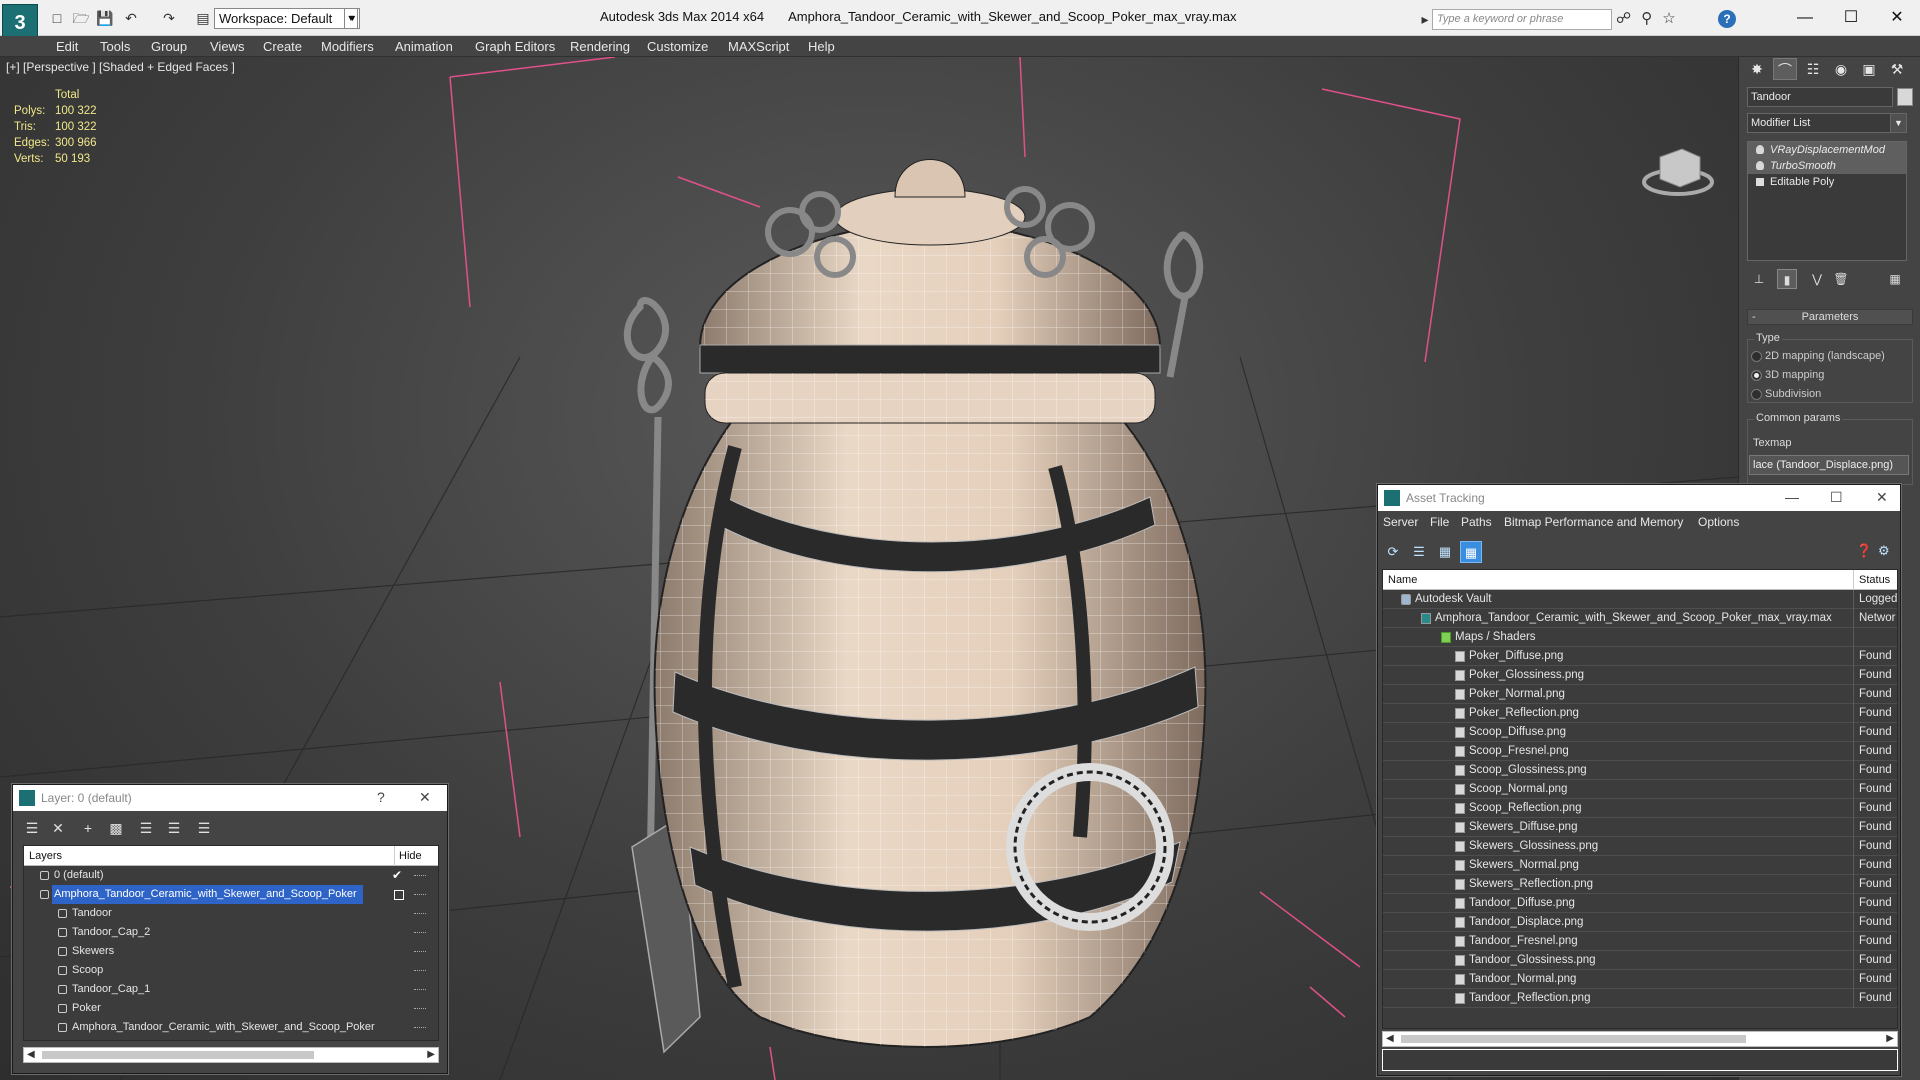 The image size is (1920, 1080). Describe the element at coordinates (1640, 941) in the screenshot. I see `asset-row: Tandoor_Fresnel.png Found` at that location.